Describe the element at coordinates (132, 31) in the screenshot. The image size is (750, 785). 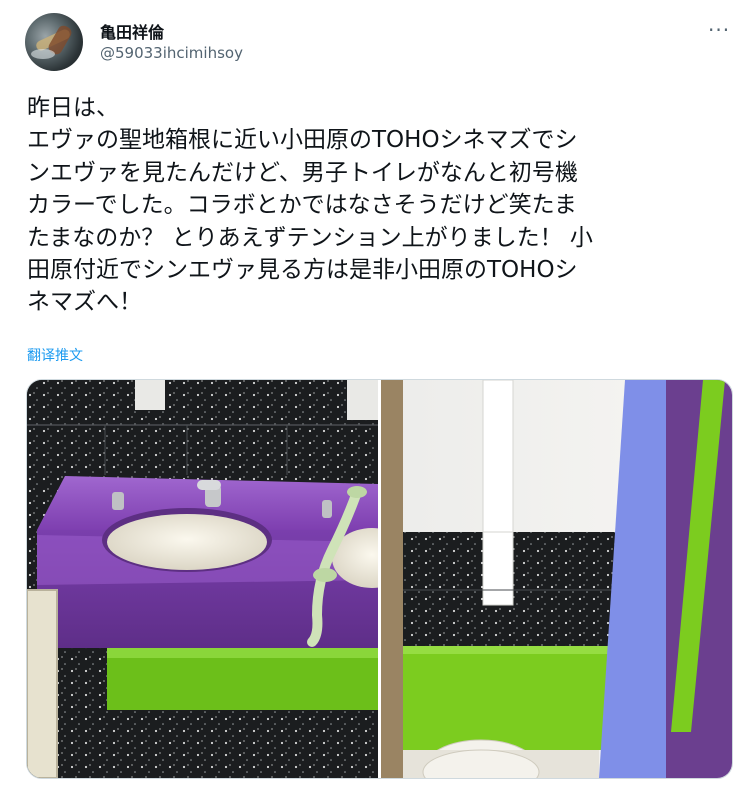
I see `display-name: 亀田祥倫` at that location.